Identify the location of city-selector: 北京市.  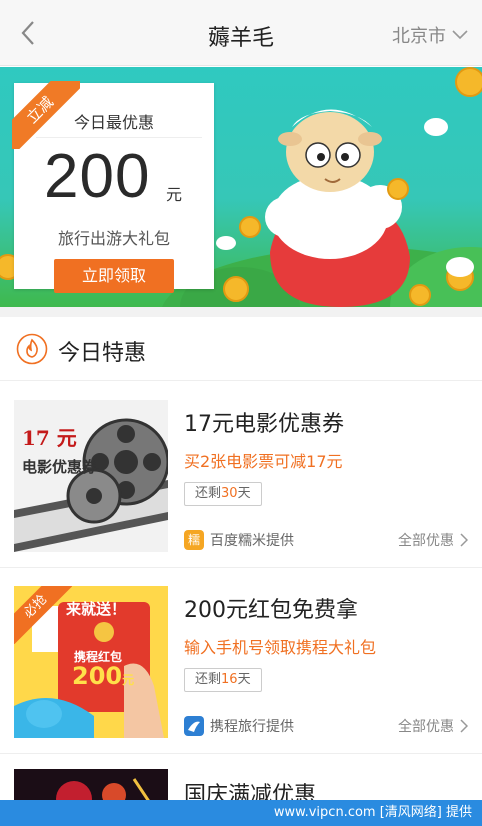
(430, 35).